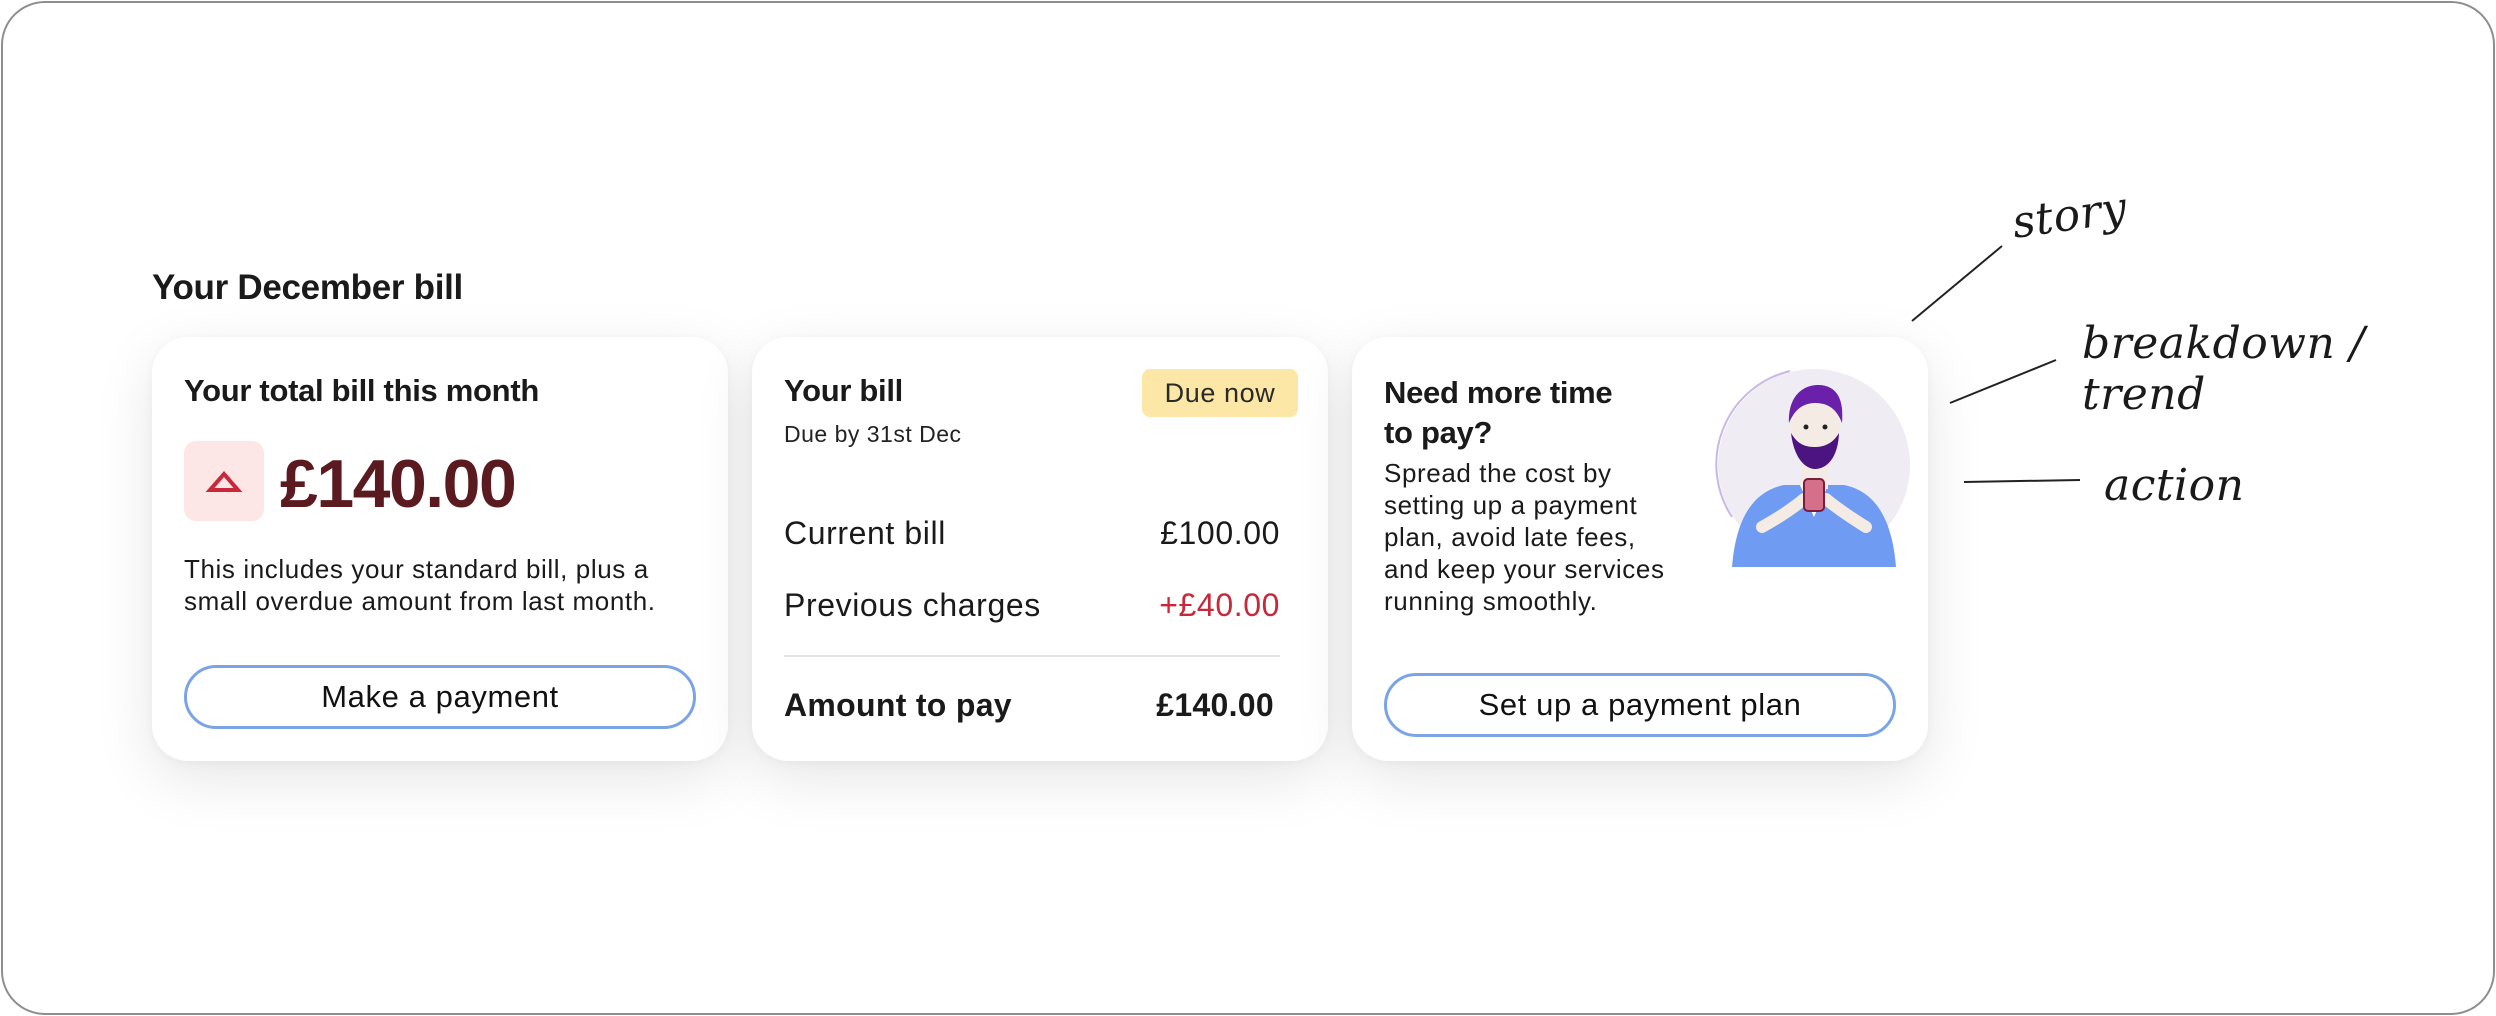 This screenshot has width=2496, height=1016. What do you see at coordinates (398, 484) in the screenshot?
I see `total-amount: £140.00` at bounding box center [398, 484].